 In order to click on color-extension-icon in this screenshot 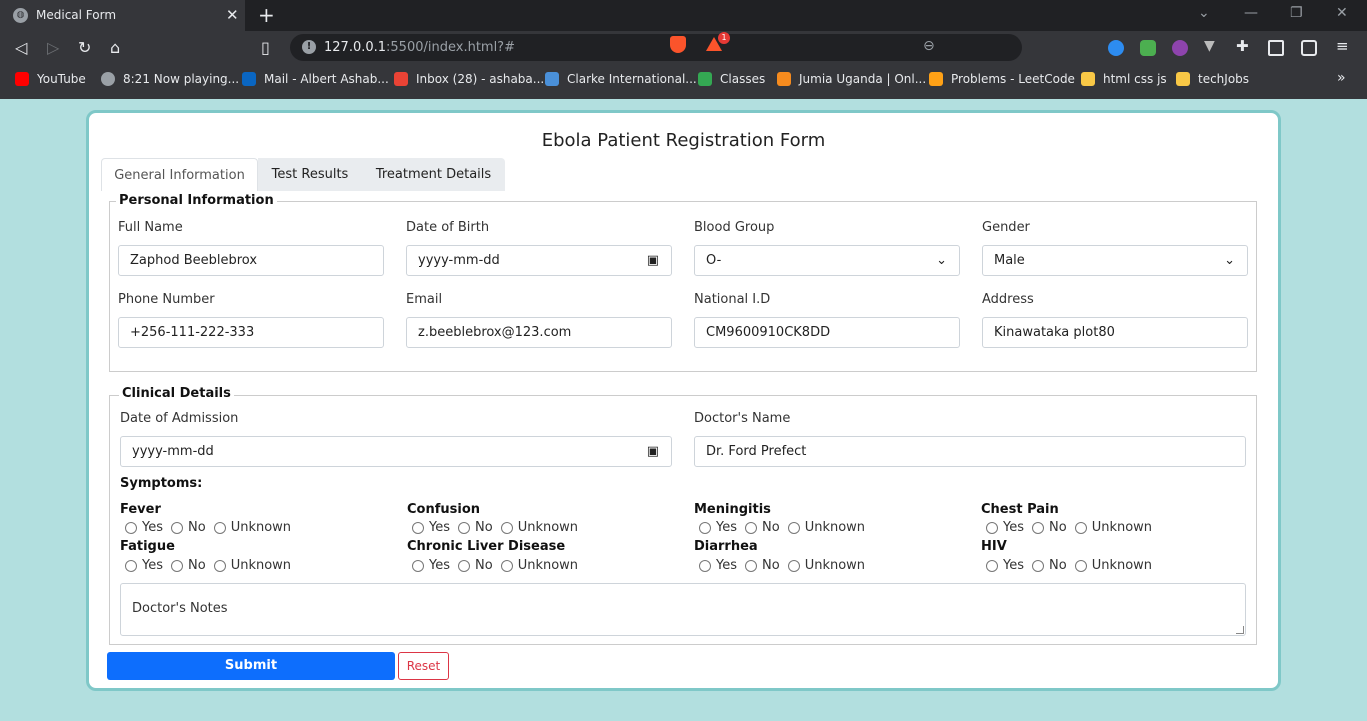, I will do `click(1148, 48)`.